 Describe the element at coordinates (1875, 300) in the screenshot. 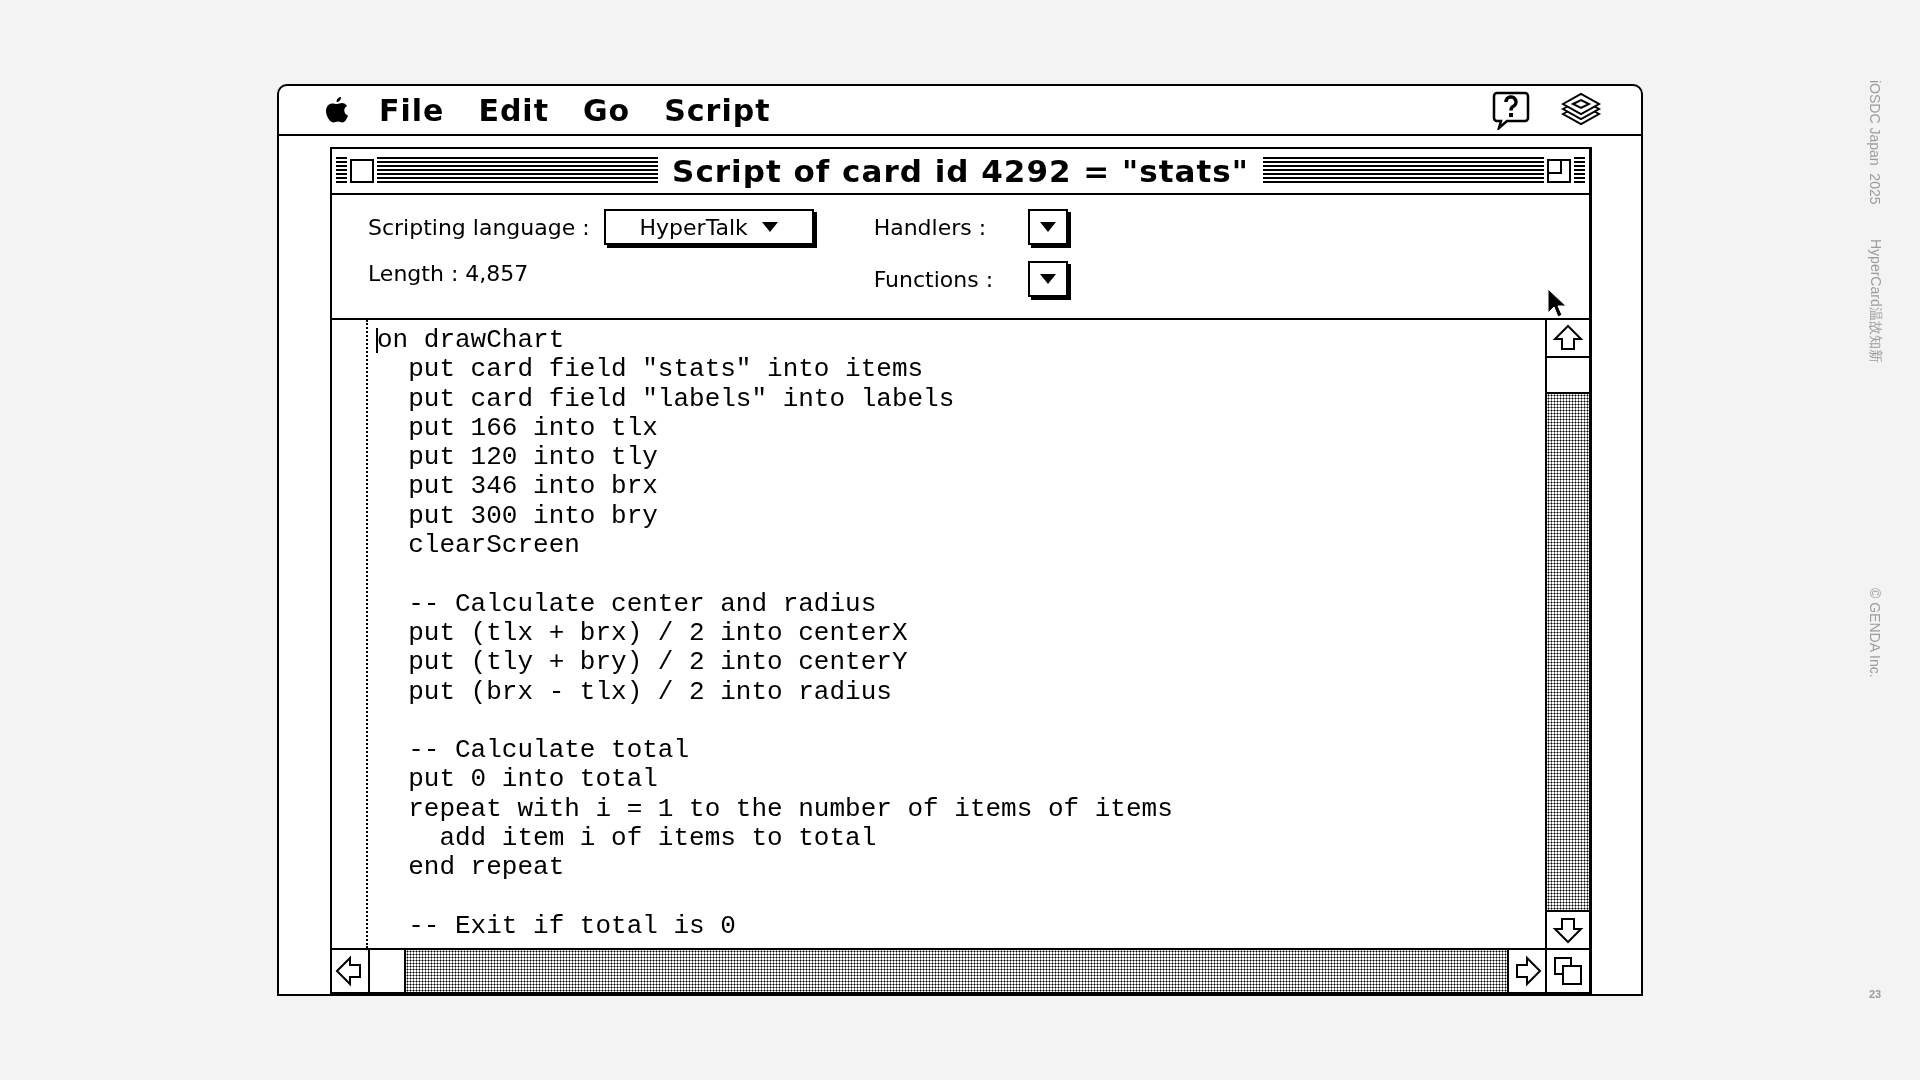

I see `talk-title: HyperCard温故知新` at that location.